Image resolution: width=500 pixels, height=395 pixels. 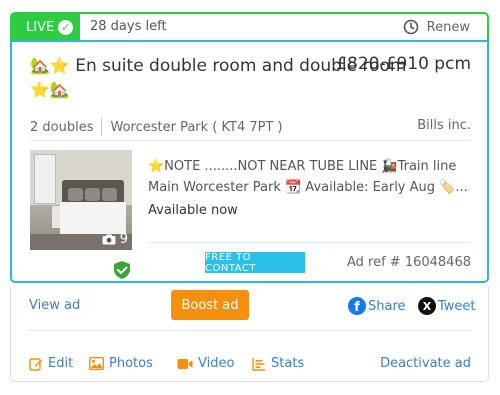 I want to click on free-to-contact-badge: FREE TO CONTACT, so click(x=255, y=263).